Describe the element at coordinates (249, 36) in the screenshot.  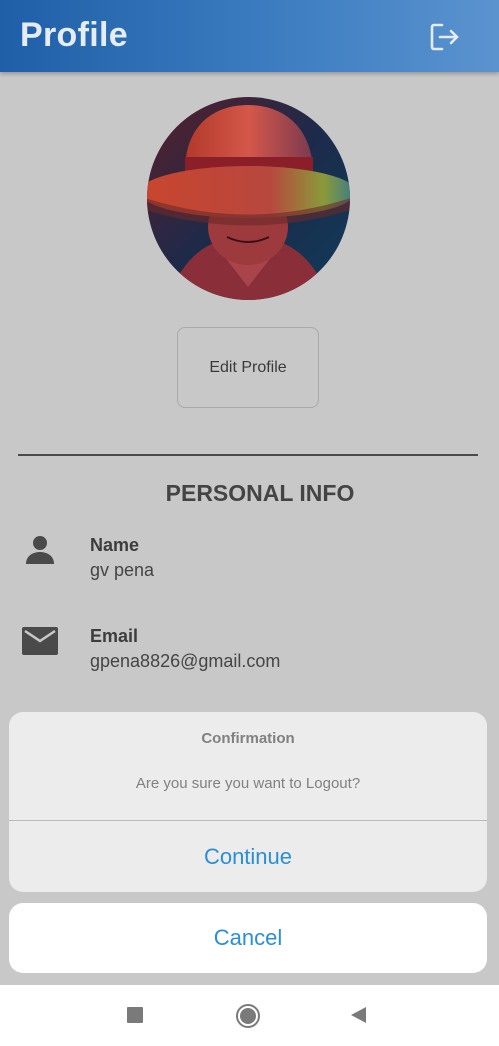
I see `app-bar: Profile` at that location.